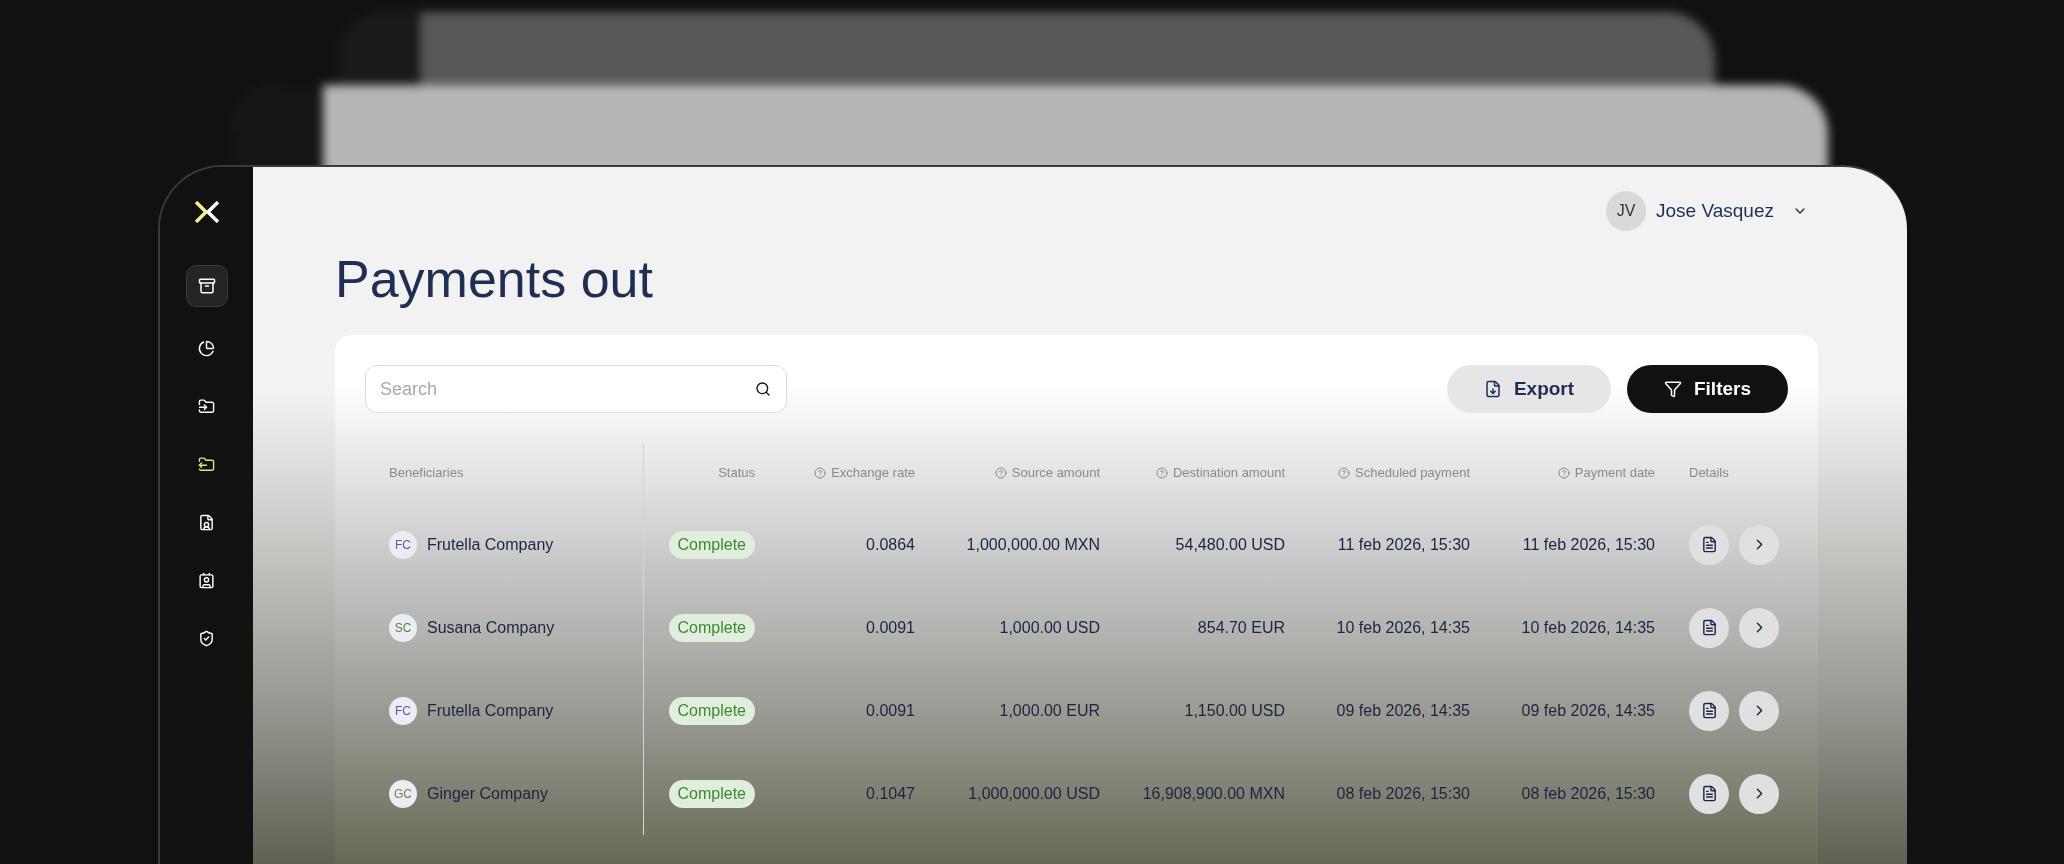 The width and height of the screenshot is (2064, 864). What do you see at coordinates (1047, 473) in the screenshot?
I see `column-header: Source amount` at bounding box center [1047, 473].